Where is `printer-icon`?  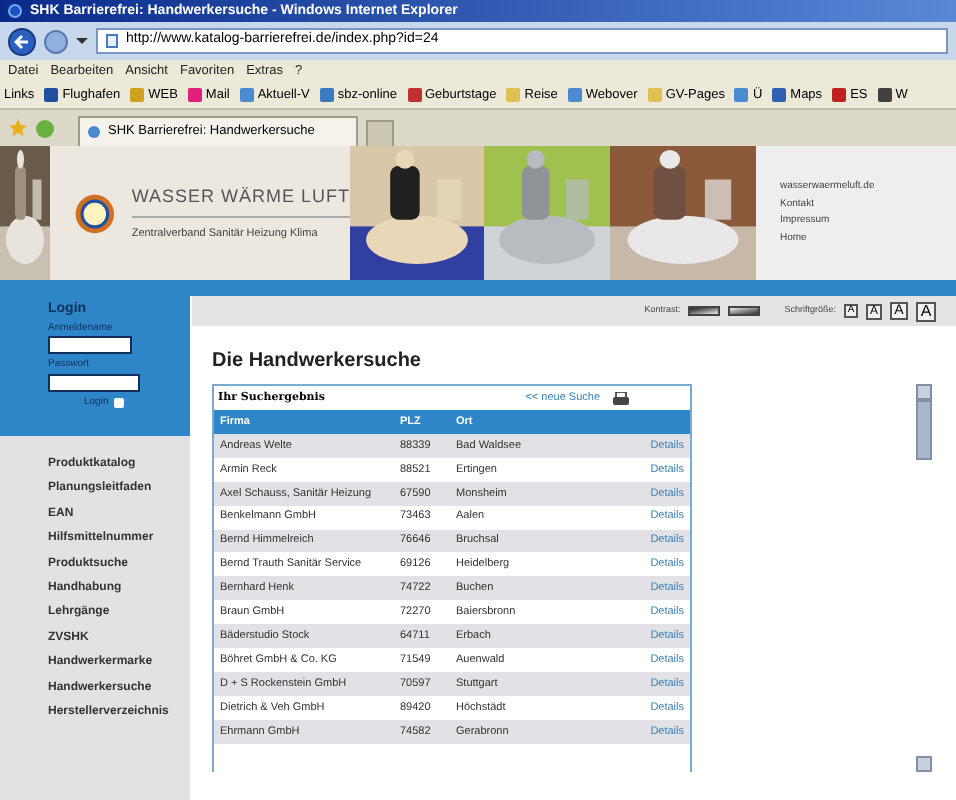 printer-icon is located at coordinates (621, 398).